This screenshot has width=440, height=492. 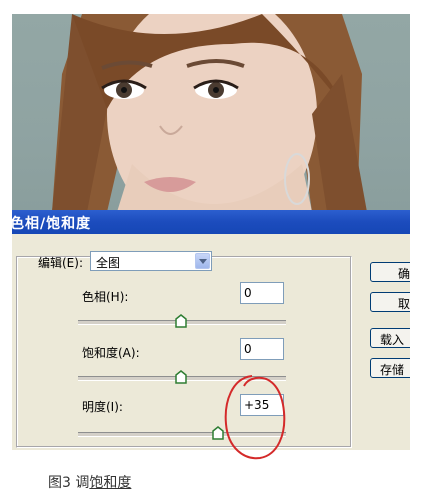 I want to click on lightness-label: 明度(I):, so click(x=102, y=407).